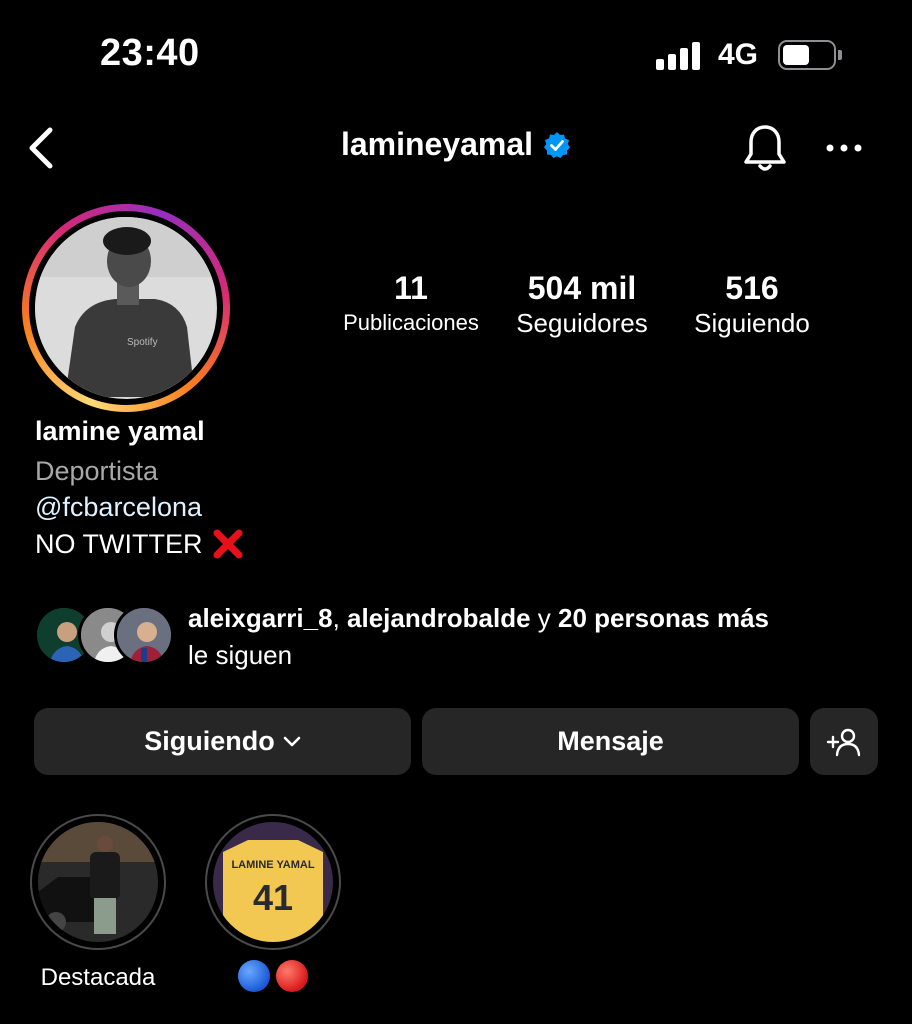 This screenshot has width=912, height=1024. Describe the element at coordinates (228, 544) in the screenshot. I see `cross-mark-icon` at that location.